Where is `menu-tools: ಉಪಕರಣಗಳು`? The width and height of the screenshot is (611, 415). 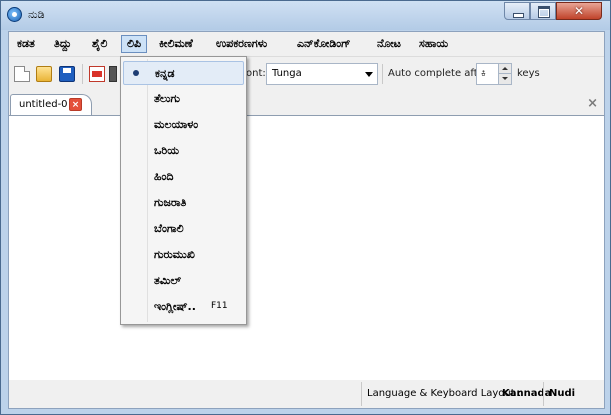
menu-tools: ಉಪಕರಣಗಳು is located at coordinates (241, 44).